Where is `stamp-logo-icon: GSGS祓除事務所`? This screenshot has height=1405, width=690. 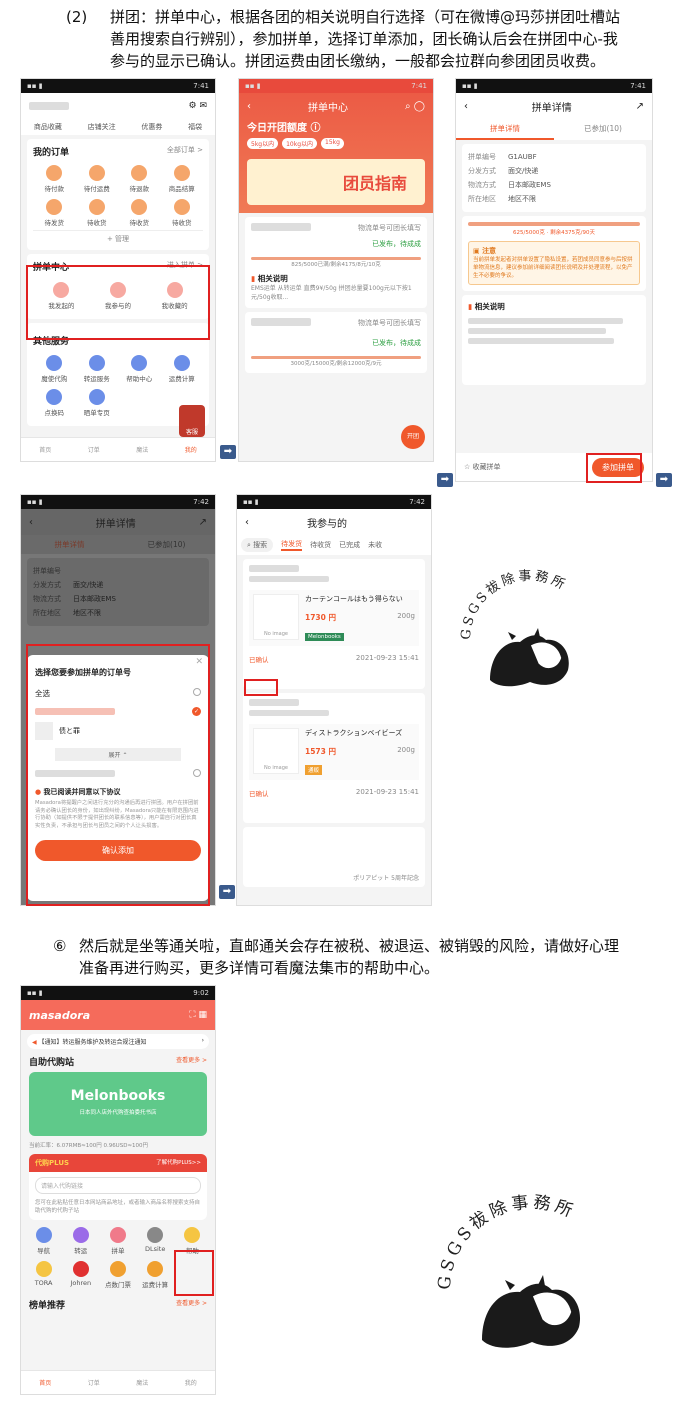 stamp-logo-icon: GSGS祓除事務所 is located at coordinates (508, 1270).